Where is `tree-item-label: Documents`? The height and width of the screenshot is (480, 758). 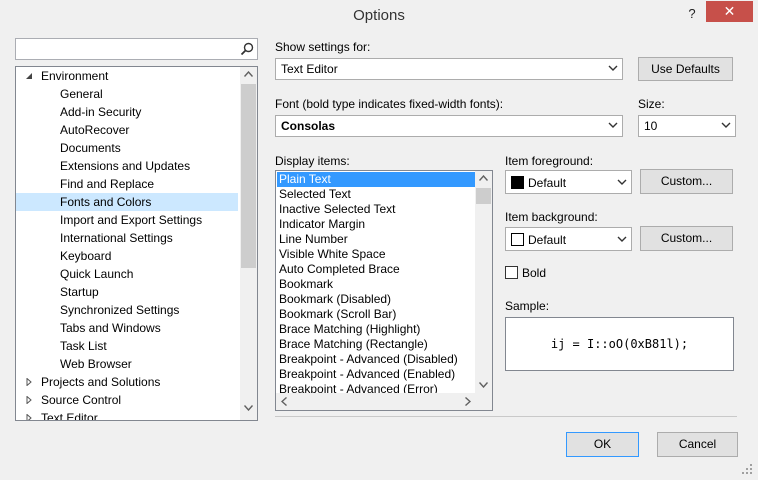 tree-item-label: Documents is located at coordinates (90, 148).